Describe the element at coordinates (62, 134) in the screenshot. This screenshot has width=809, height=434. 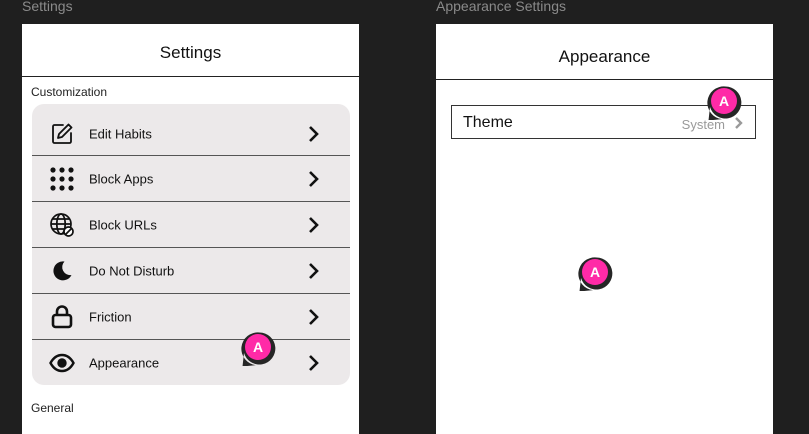
I see `edit-icon` at that location.